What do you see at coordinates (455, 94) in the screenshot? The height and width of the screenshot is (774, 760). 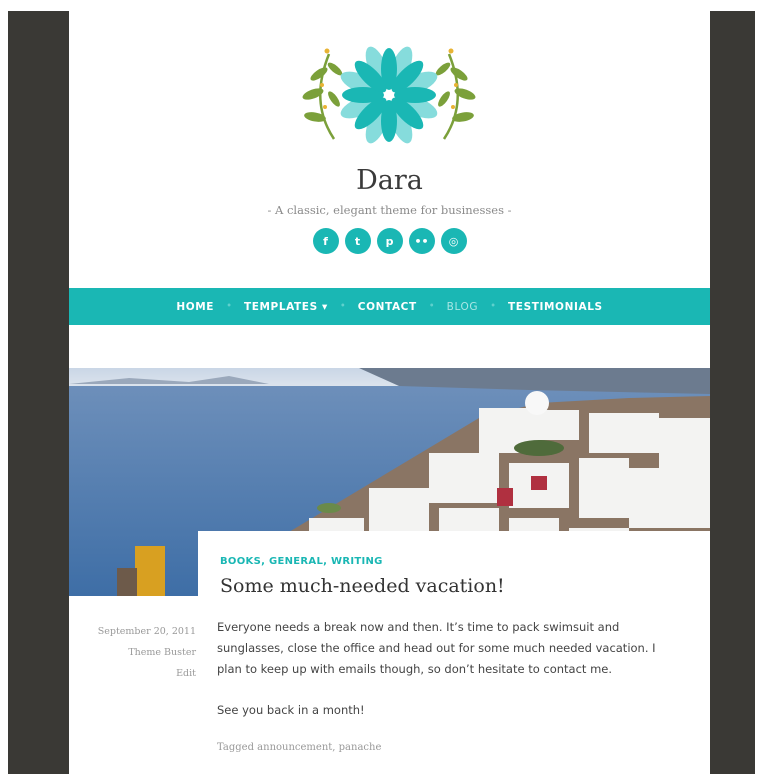 I see `right-laurel-icon` at bounding box center [455, 94].